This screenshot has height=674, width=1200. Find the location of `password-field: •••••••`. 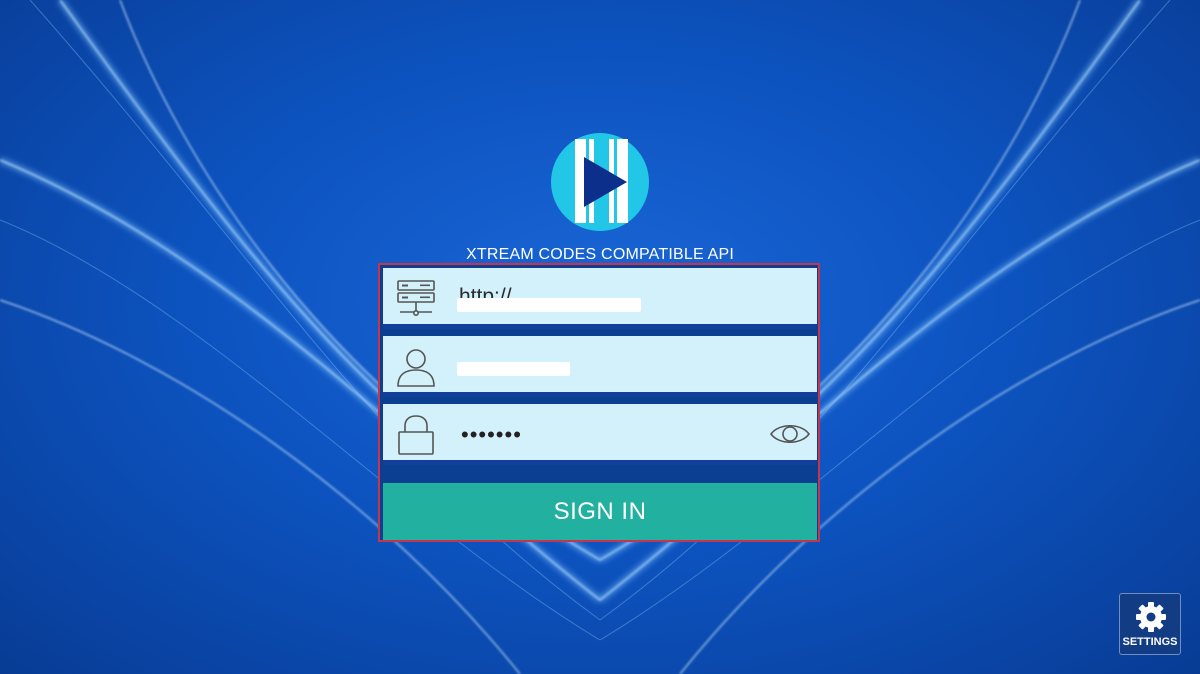

password-field: ••••••• is located at coordinates (600, 434).